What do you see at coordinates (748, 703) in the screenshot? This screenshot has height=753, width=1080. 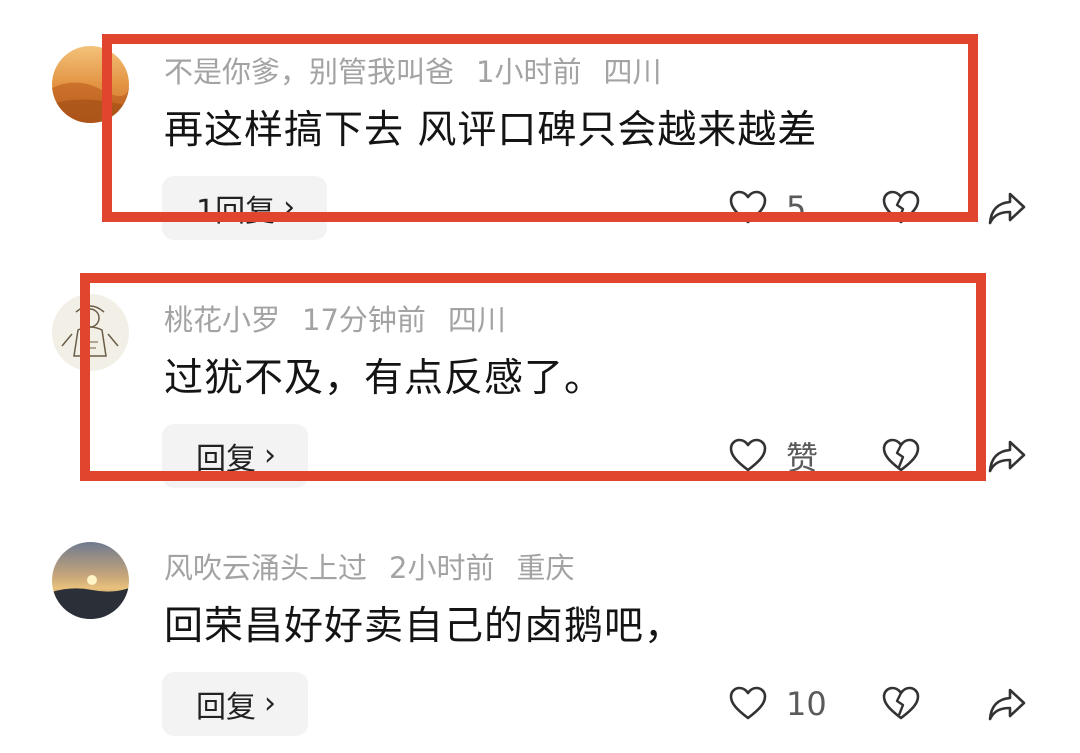 I see `heart-icon` at bounding box center [748, 703].